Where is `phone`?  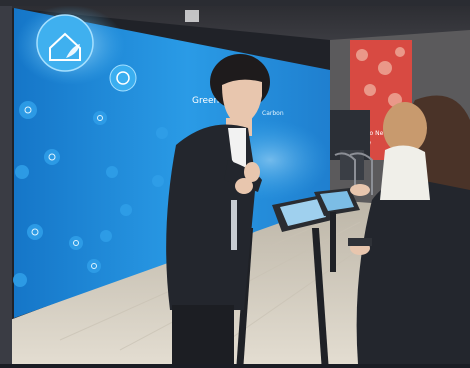 phone is located at coordinates (360, 242).